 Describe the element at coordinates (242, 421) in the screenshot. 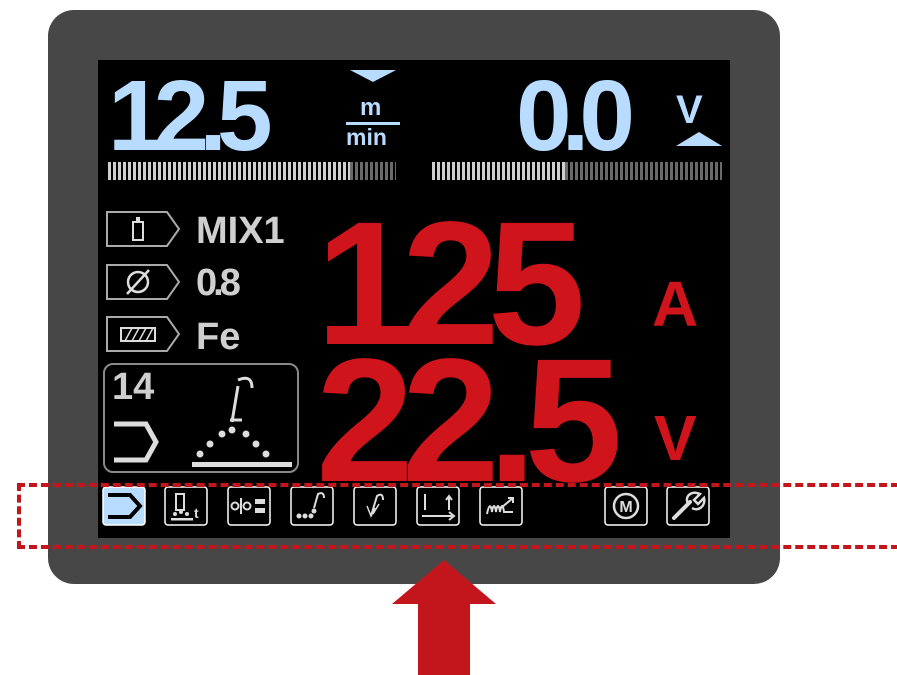

I see `welding-torch-icon` at that location.